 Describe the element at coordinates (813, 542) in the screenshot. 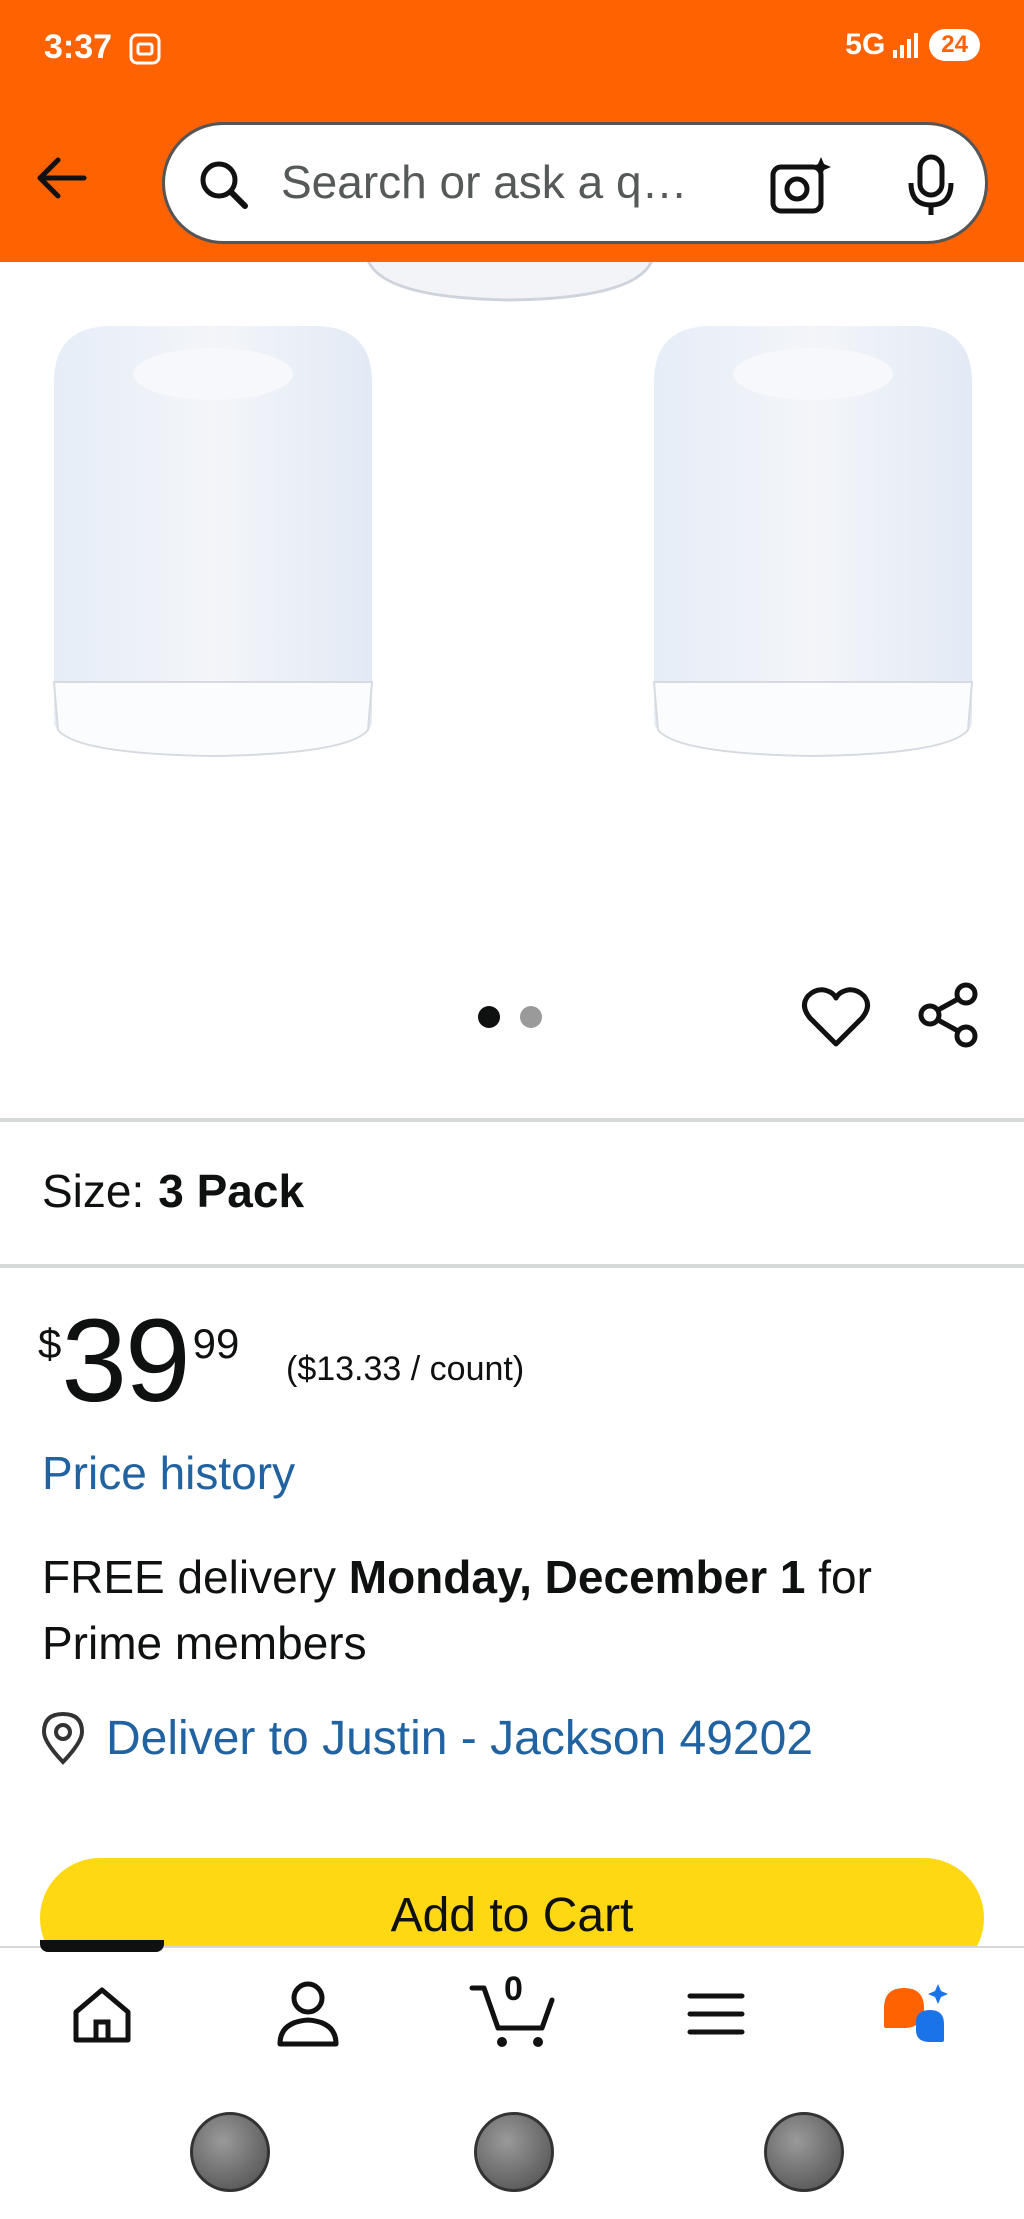

I see `product-image-glass-shade-right` at that location.